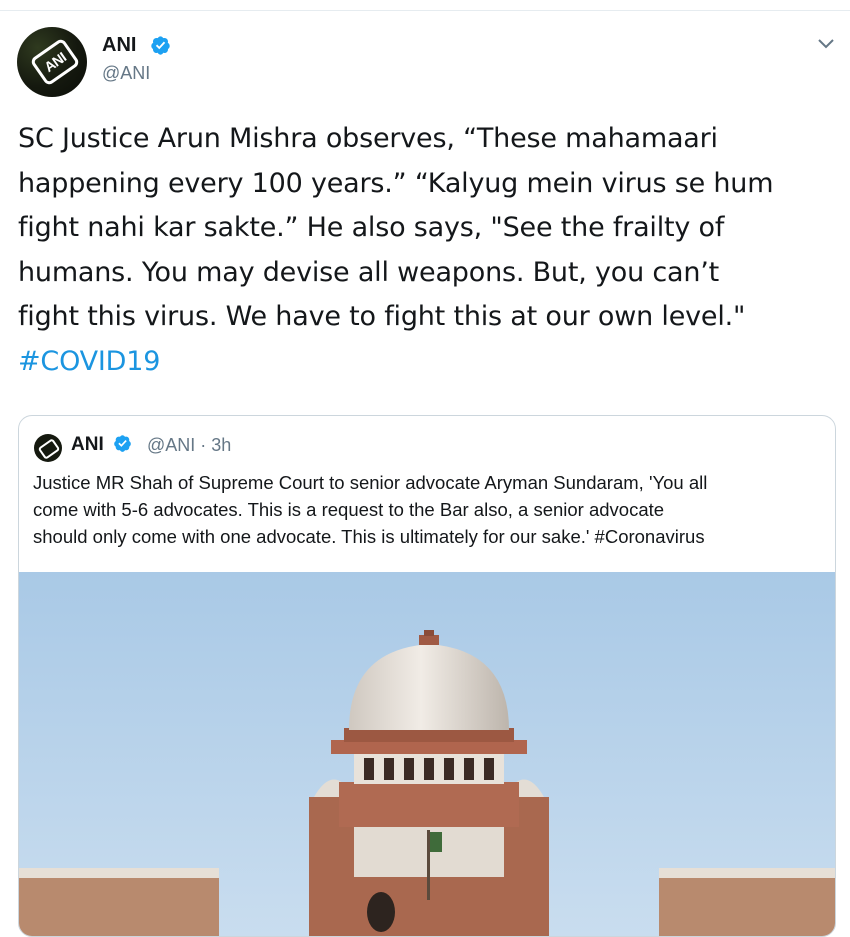 This screenshot has width=850, height=937. Describe the element at coordinates (425, 362) in the screenshot. I see `hashtag-link: #COVID19` at that location.